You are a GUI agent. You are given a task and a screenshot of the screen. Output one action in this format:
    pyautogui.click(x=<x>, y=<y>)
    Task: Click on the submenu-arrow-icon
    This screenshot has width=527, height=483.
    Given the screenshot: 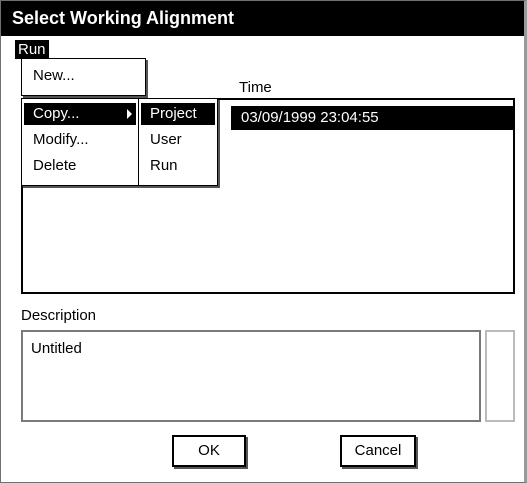 What is the action you would take?
    pyautogui.click(x=129, y=114)
    